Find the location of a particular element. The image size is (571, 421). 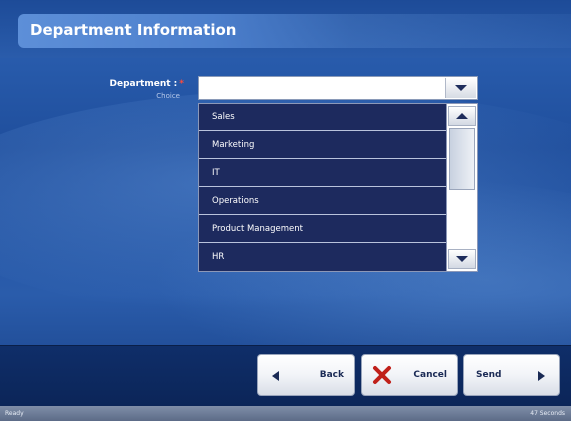

list-item-hr: HR is located at coordinates (323, 257).